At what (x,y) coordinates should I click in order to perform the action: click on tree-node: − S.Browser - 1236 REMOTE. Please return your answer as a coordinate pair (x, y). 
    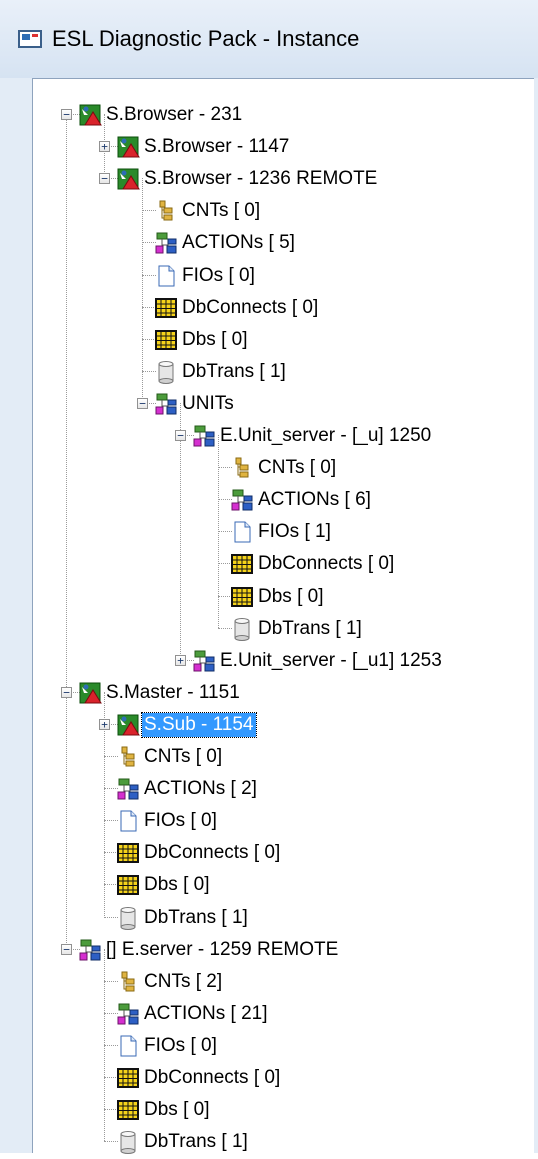
    Looking at the image, I should click on (283, 180).